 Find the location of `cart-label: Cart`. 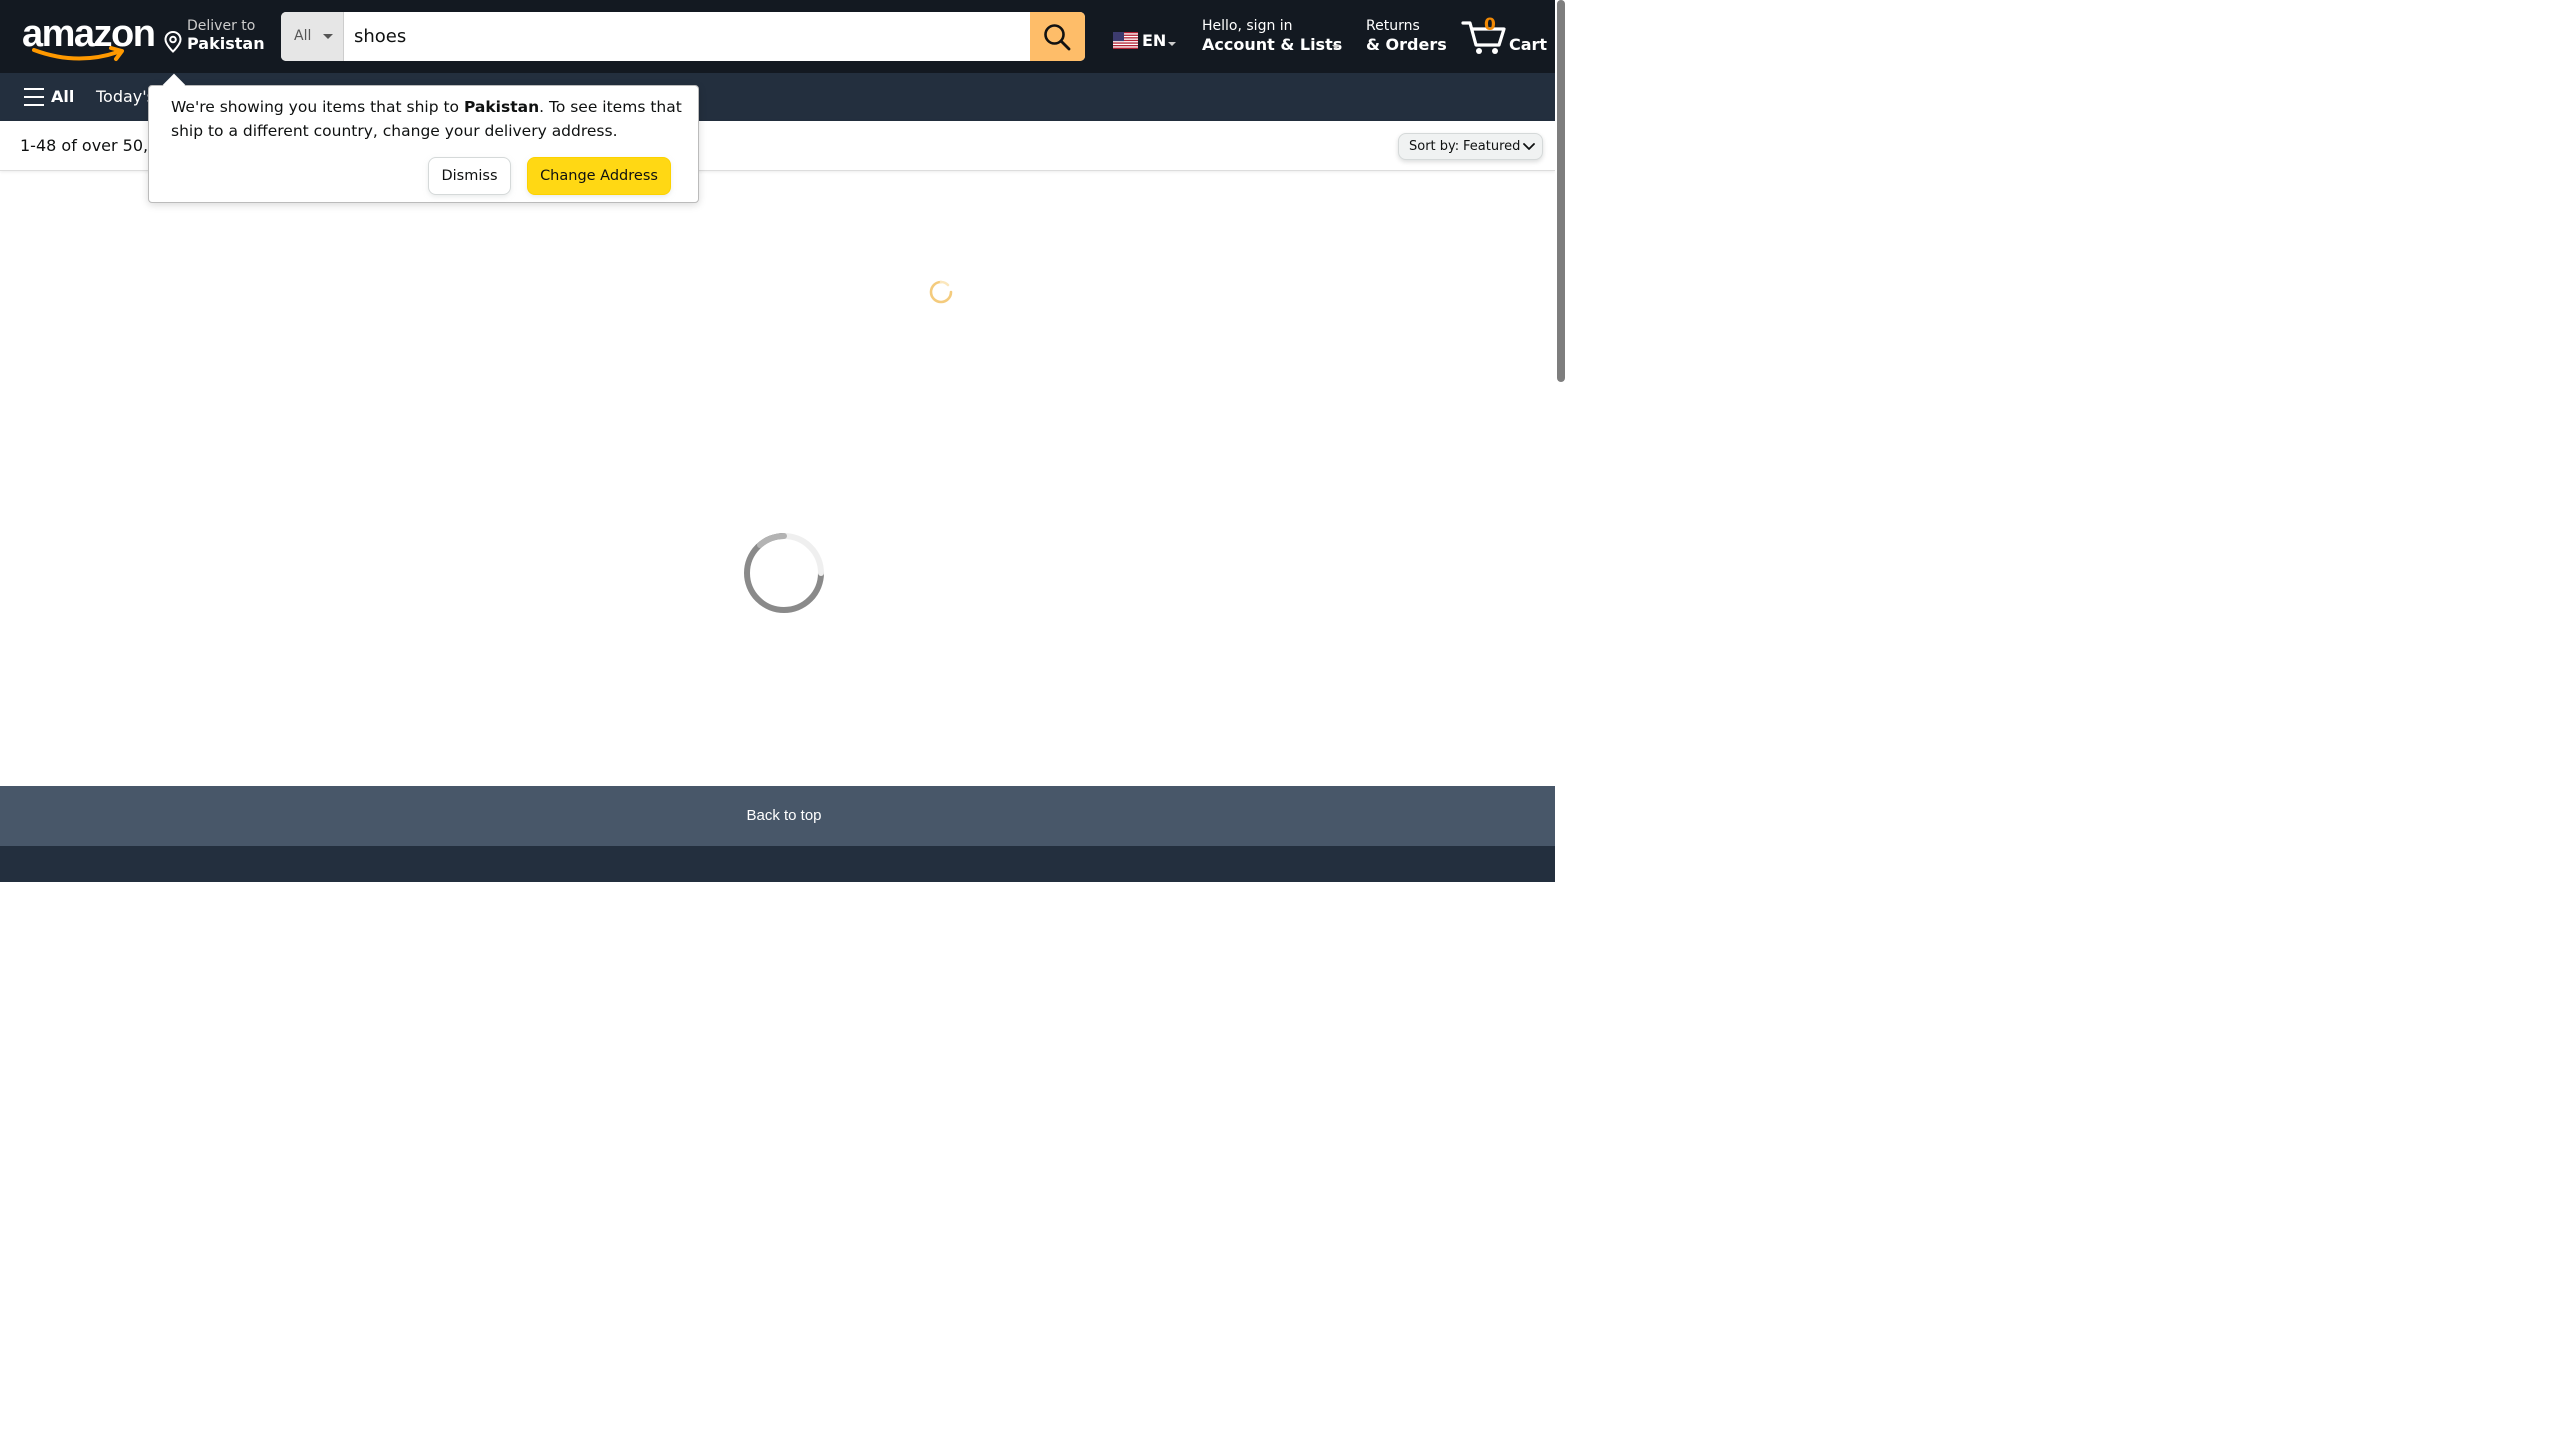

cart-label: Cart is located at coordinates (1528, 44).